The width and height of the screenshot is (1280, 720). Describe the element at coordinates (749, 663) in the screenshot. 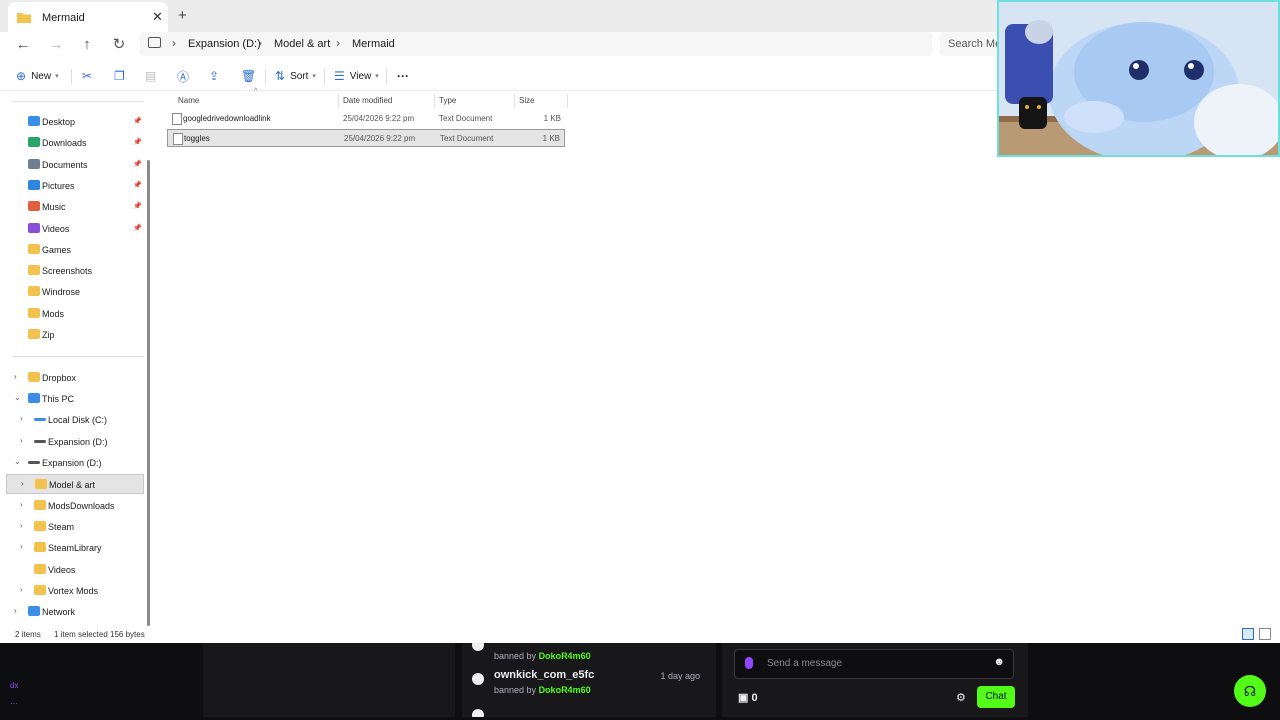

I see `mic-icon` at that location.